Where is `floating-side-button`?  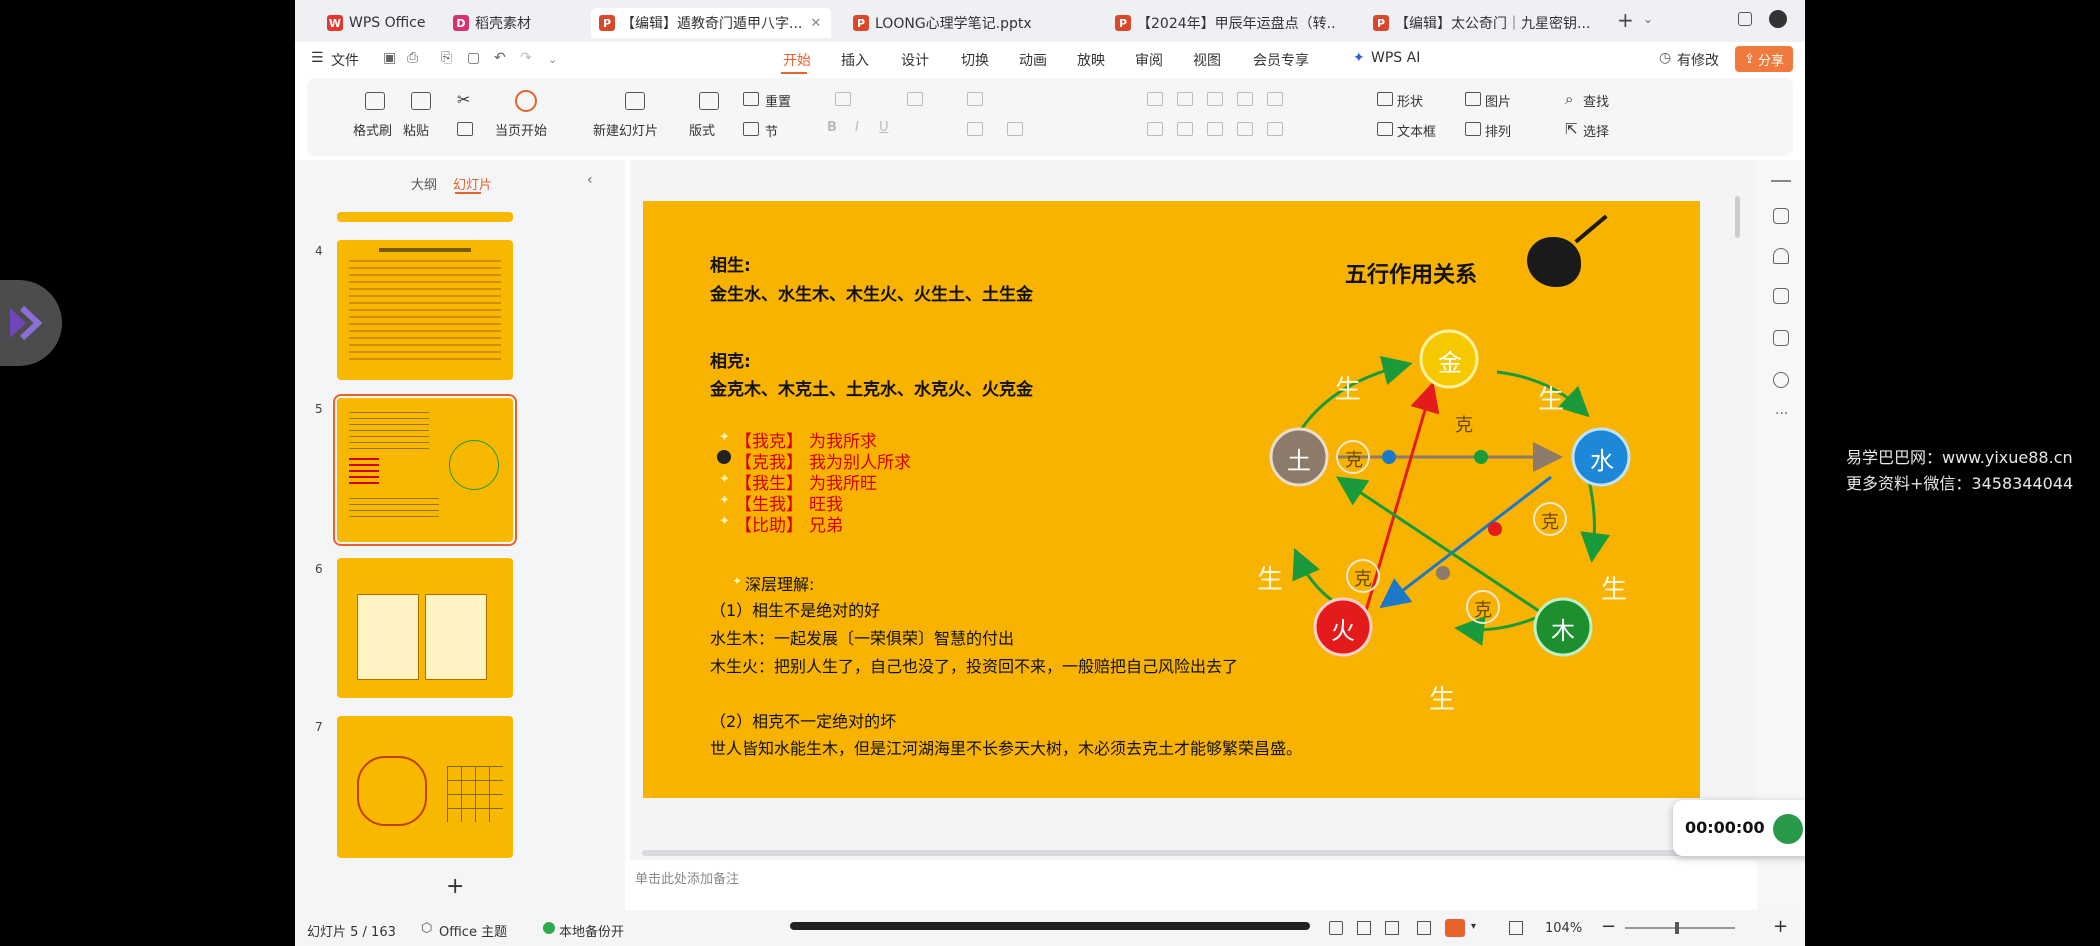
floating-side-button is located at coordinates (31, 323).